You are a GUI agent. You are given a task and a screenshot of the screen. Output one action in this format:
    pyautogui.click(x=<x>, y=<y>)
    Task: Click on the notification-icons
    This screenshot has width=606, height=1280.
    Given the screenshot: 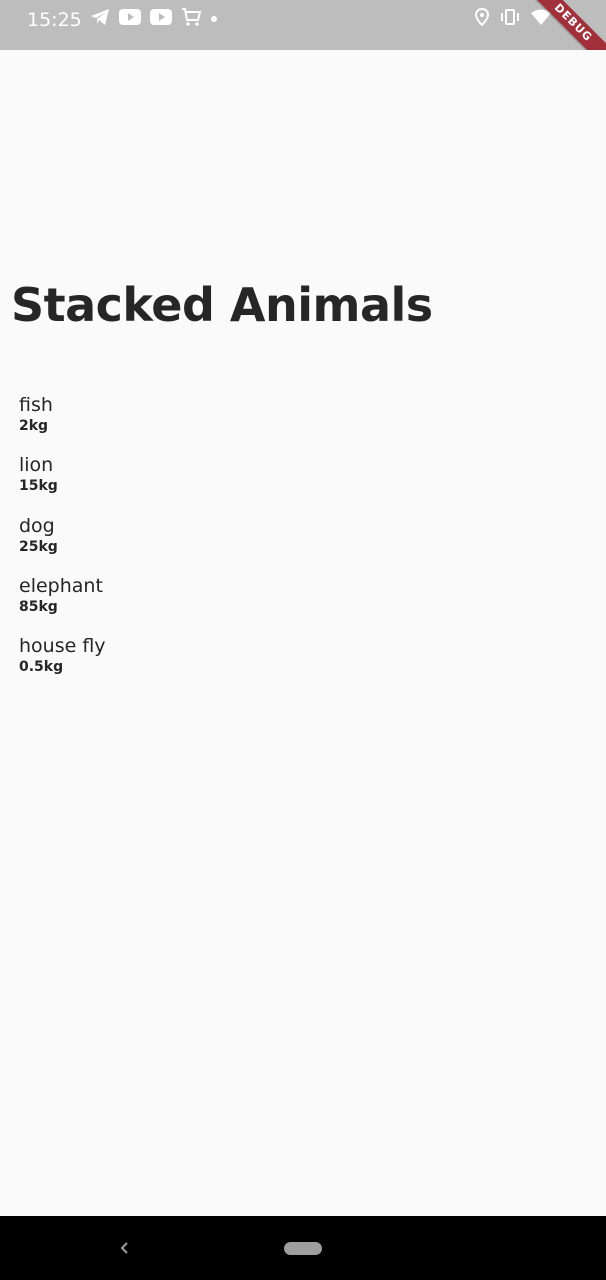 What is the action you would take?
    pyautogui.click(x=154, y=19)
    